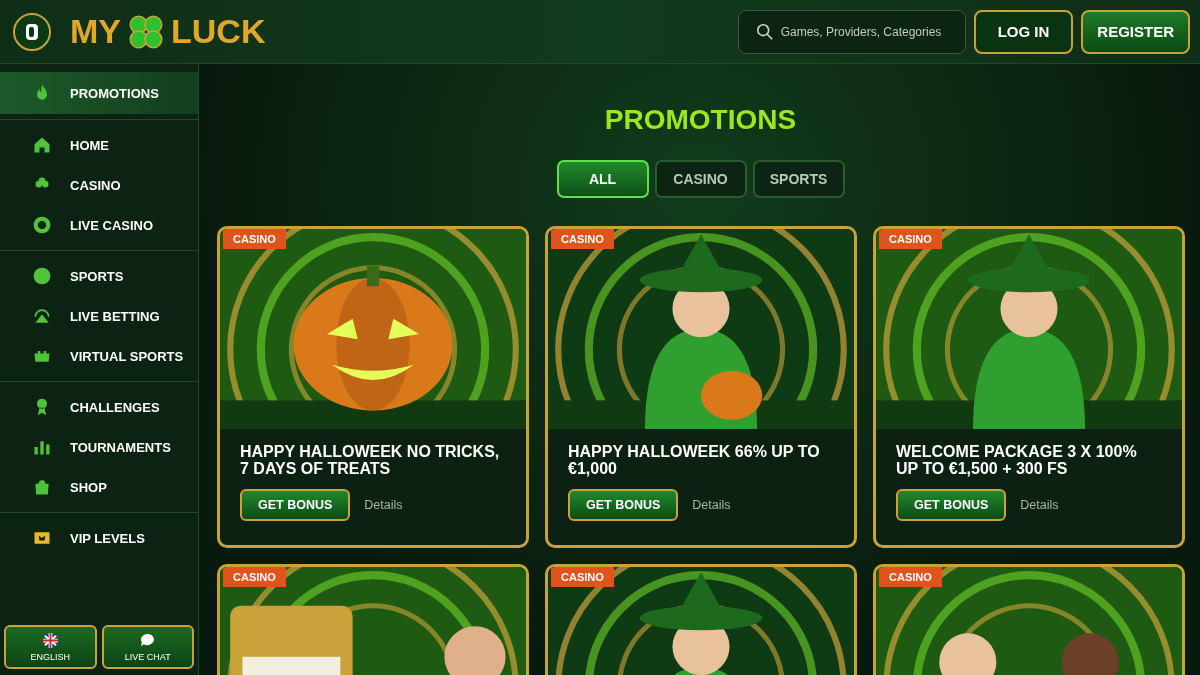 The image size is (1200, 675). Describe the element at coordinates (700, 179) in the screenshot. I see `filter-tab: CASINO` at that location.